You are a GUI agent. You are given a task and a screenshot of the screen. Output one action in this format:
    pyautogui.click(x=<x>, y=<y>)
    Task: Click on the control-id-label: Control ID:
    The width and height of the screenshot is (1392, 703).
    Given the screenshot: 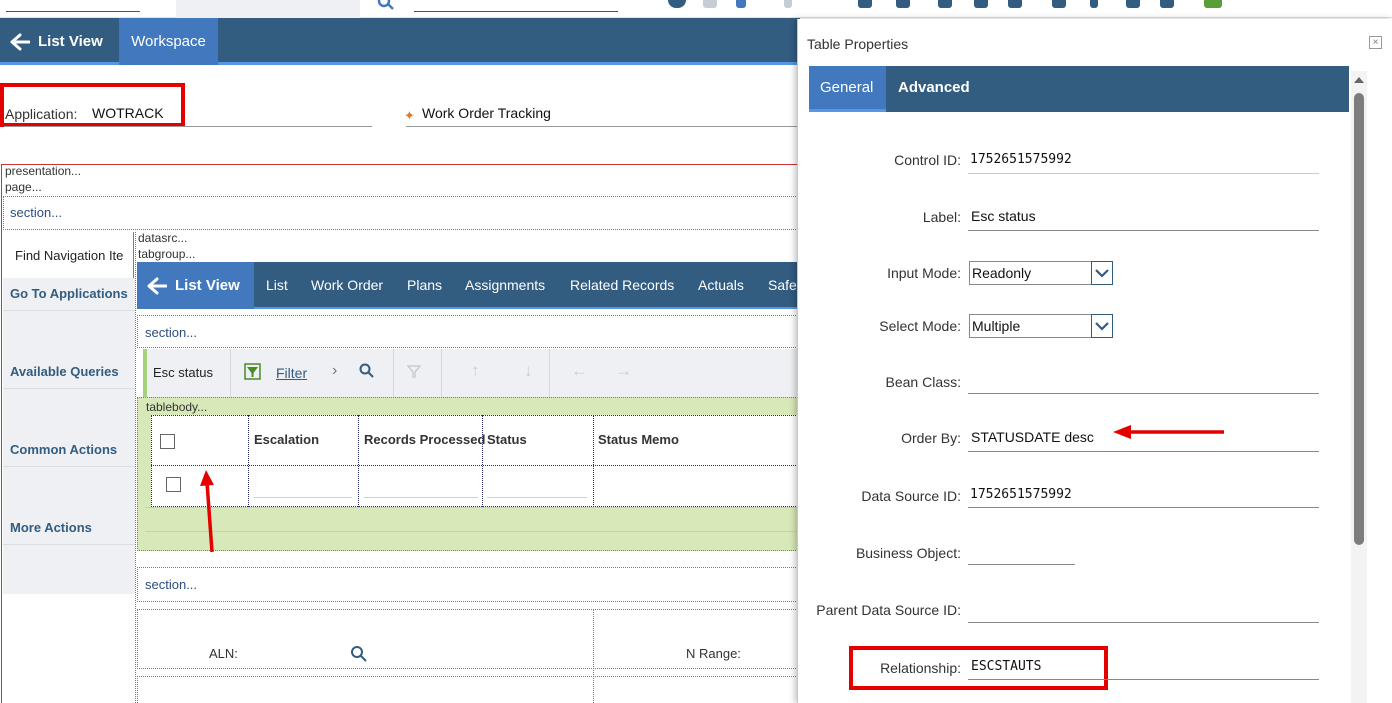 What is the action you would take?
    pyautogui.click(x=927, y=160)
    